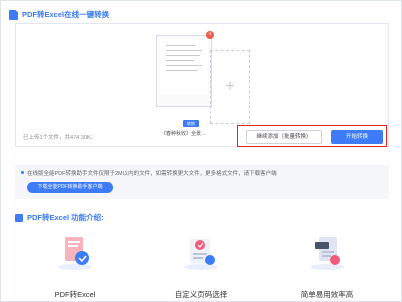 Image resolution: width=402 pixels, height=302 pixels. Describe the element at coordinates (60, 138) in the screenshot. I see `upload-status: 已上传1个文件，共474.30K。` at that location.